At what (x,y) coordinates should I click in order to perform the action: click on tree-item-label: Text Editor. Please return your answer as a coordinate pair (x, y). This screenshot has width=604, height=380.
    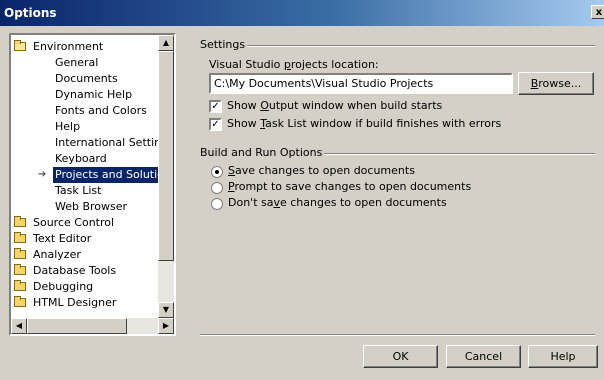
    Looking at the image, I should click on (62, 238).